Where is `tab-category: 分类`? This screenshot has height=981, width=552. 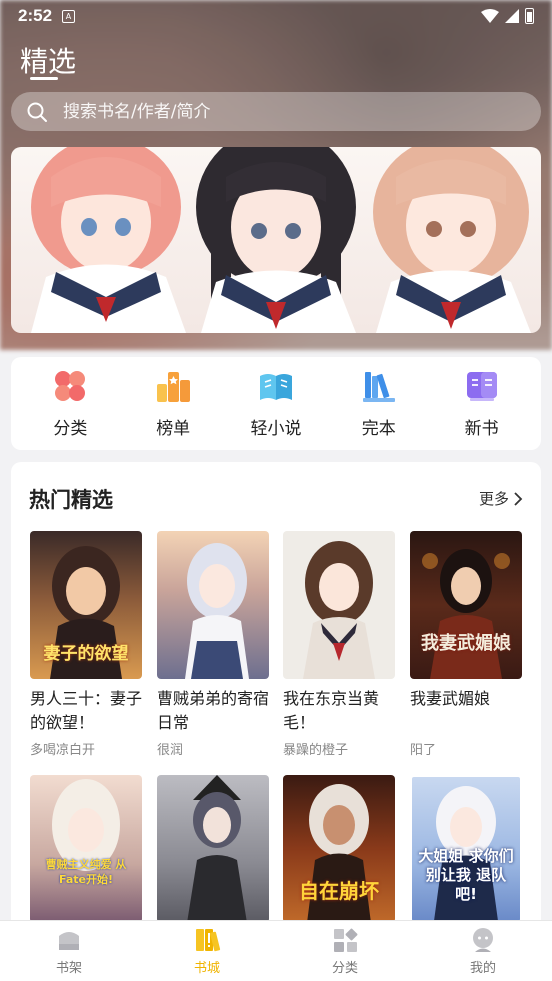
tab-category: 分类 is located at coordinates (345, 951).